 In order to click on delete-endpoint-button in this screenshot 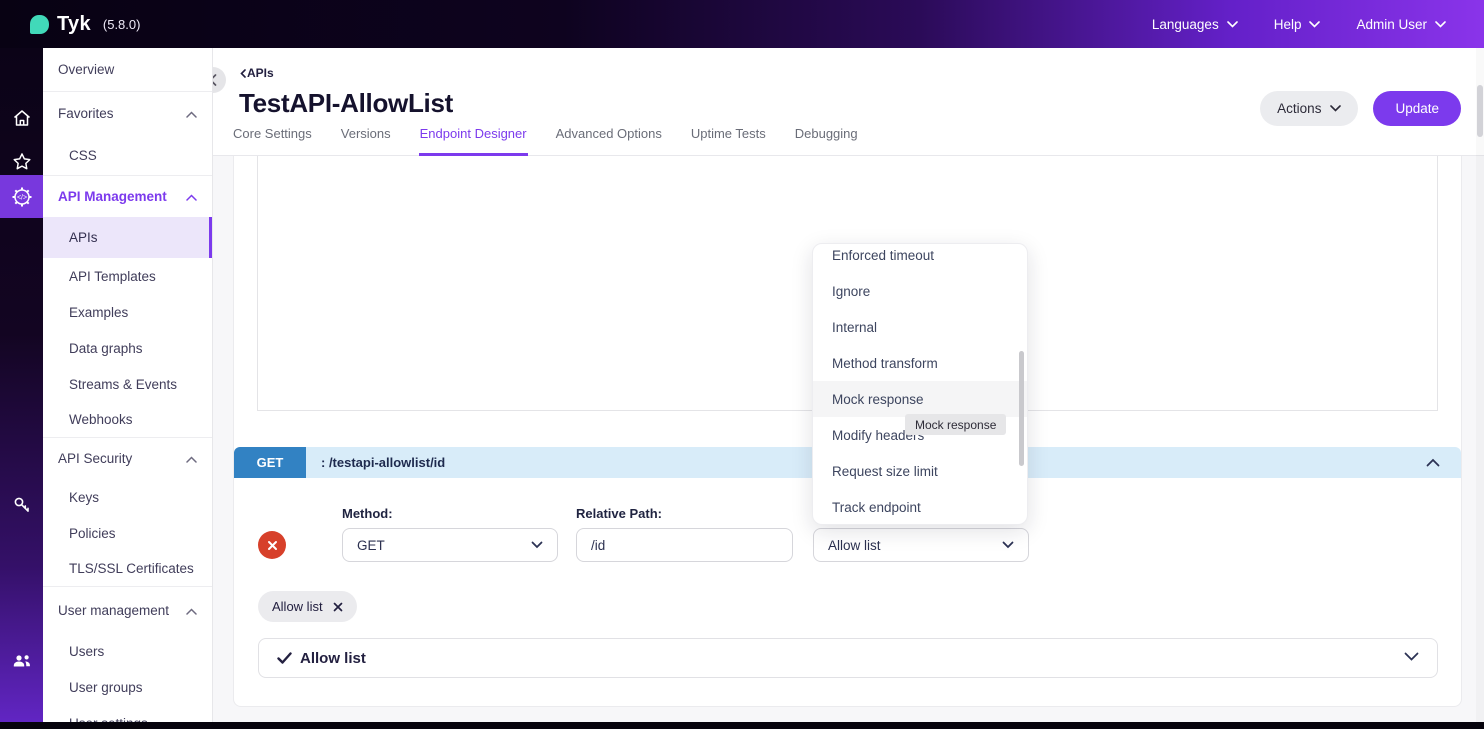, I will do `click(272, 545)`.